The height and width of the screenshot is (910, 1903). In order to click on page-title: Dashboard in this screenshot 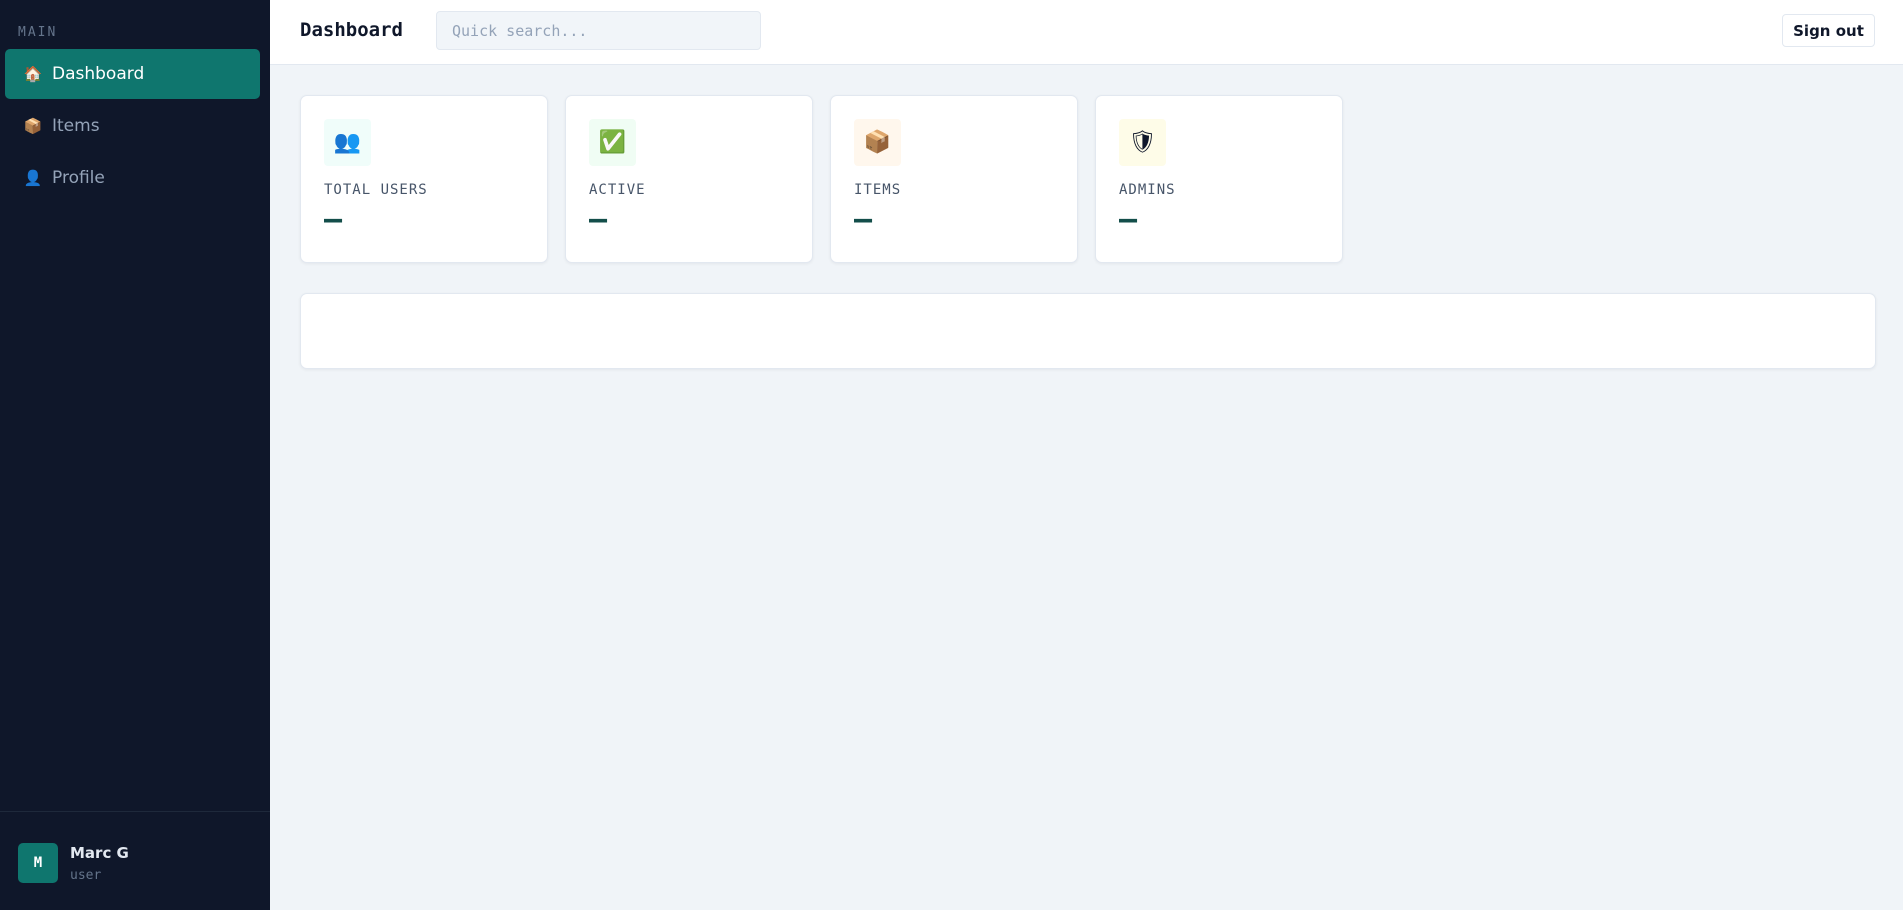, I will do `click(351, 30)`.